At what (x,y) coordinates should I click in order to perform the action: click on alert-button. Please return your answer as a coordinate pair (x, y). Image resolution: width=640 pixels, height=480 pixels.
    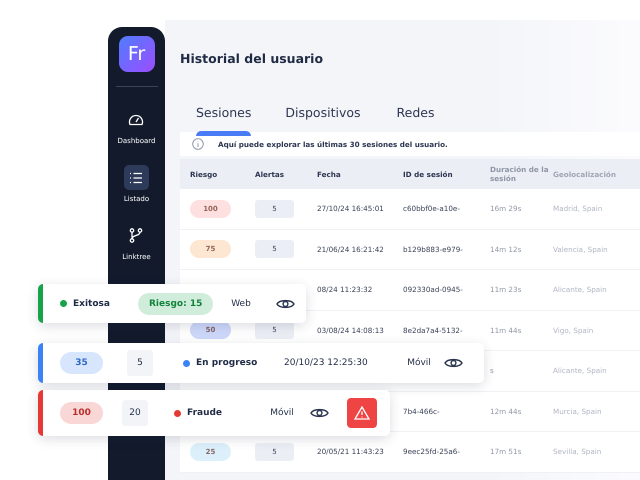
    Looking at the image, I should click on (362, 413).